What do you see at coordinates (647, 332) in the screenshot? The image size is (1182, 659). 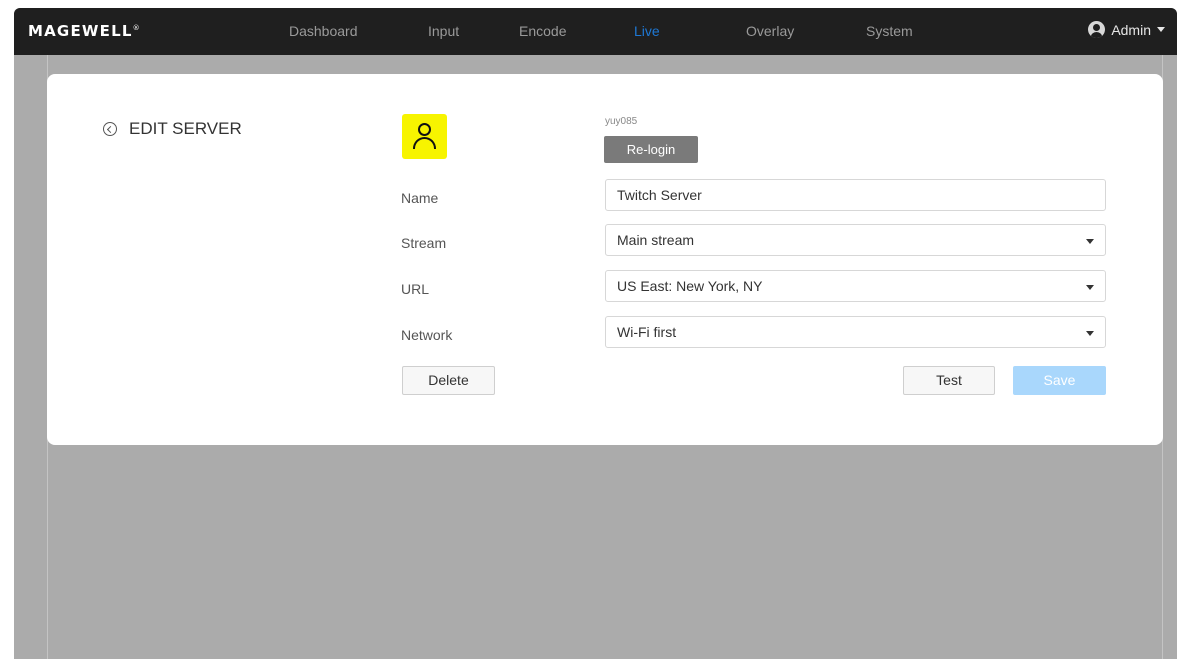 I see `network-select-value: Wi-Fi first` at bounding box center [647, 332].